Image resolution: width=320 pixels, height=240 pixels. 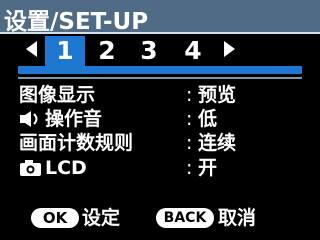 What do you see at coordinates (76, 22) in the screenshot?
I see `page-title: 设置/SET-UP` at bounding box center [76, 22].